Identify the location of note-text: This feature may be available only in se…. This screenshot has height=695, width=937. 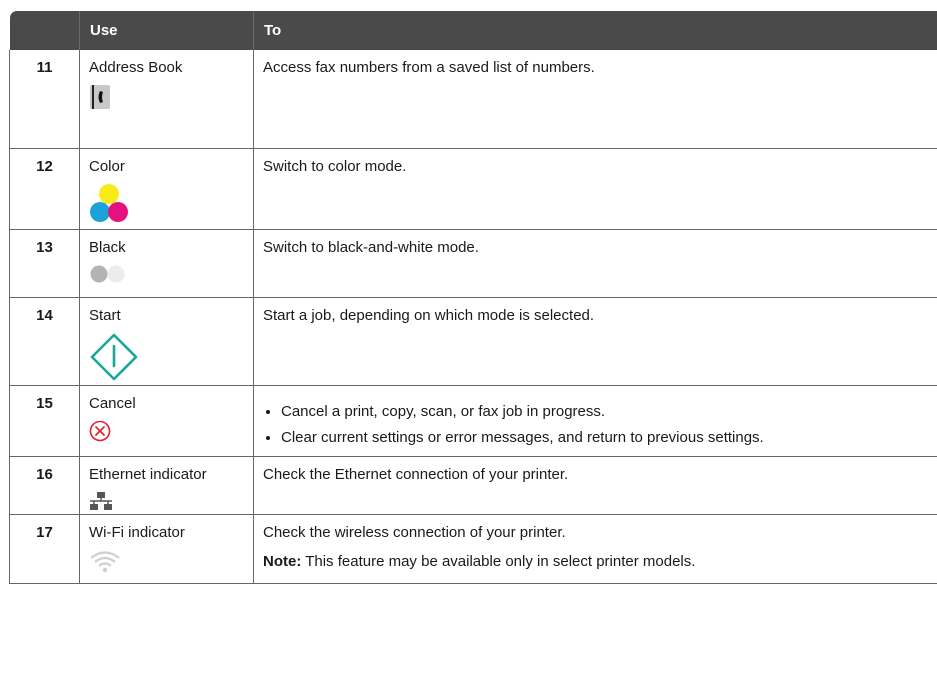
(498, 561).